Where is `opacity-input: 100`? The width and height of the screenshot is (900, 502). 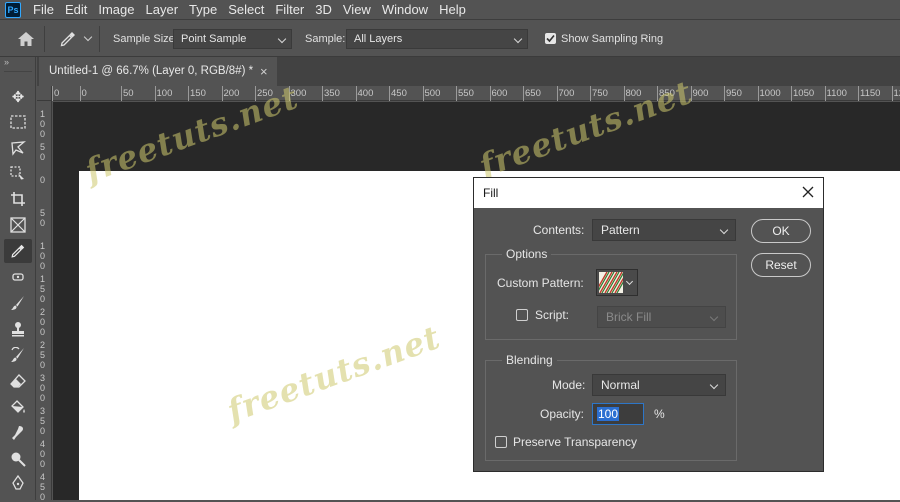
opacity-input: 100 is located at coordinates (618, 414).